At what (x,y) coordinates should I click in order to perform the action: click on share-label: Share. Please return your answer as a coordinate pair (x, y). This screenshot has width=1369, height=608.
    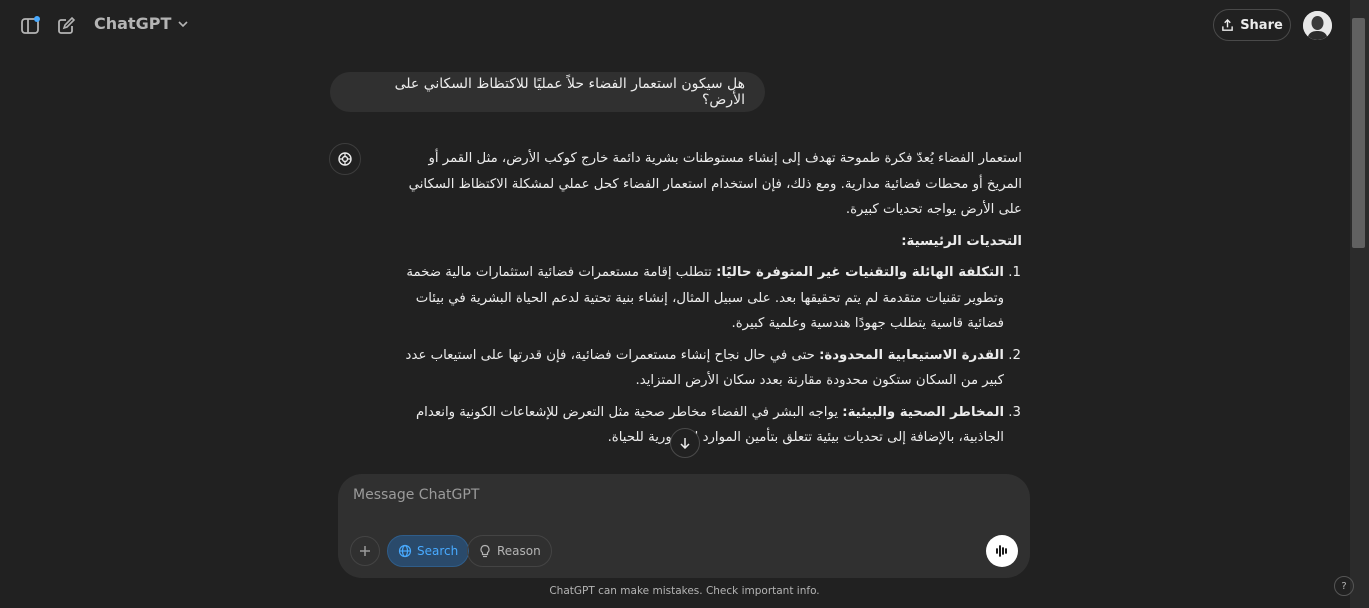
    Looking at the image, I should click on (1261, 25).